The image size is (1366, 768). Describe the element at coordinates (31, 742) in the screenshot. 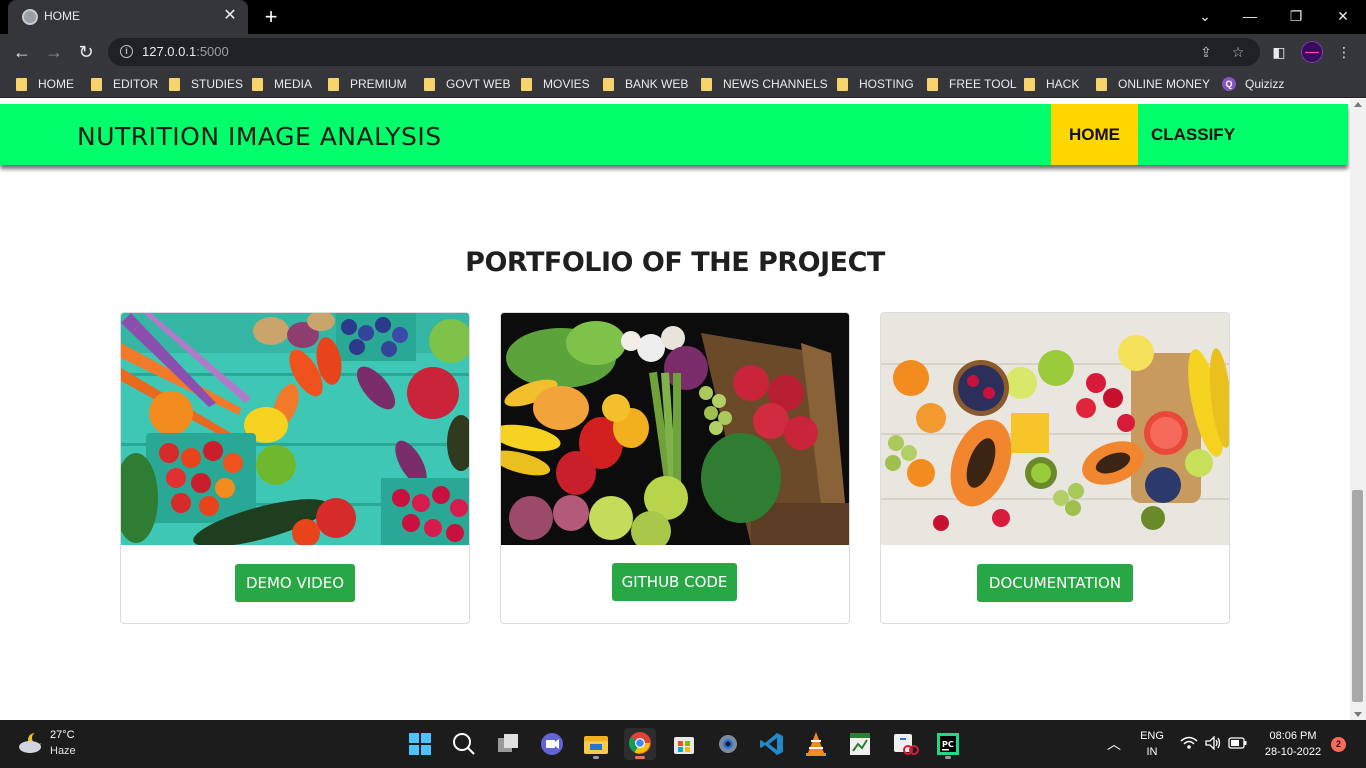

I see `moon-cloud-icon` at that location.